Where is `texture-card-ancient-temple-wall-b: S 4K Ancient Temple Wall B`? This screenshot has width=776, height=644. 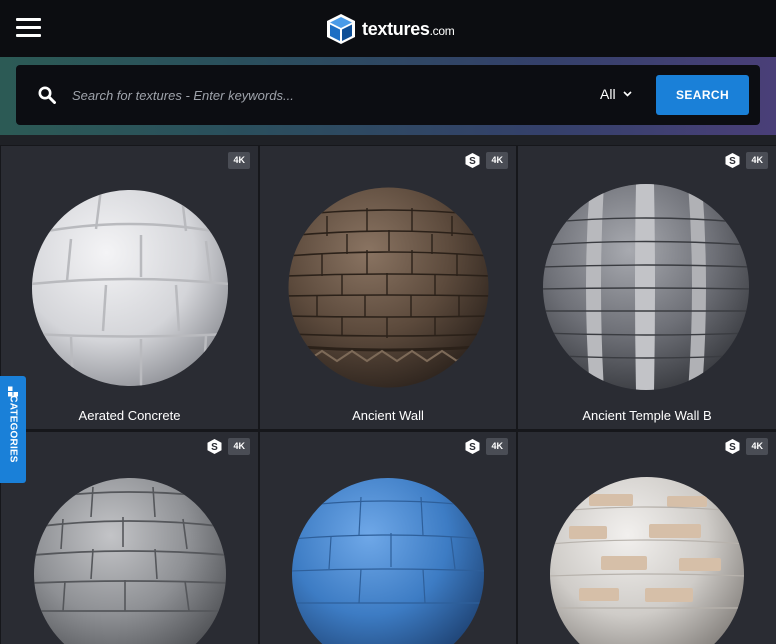
texture-card-ancient-temple-wall-b: S 4K Ancient Temple Wall B is located at coordinates (647, 287).